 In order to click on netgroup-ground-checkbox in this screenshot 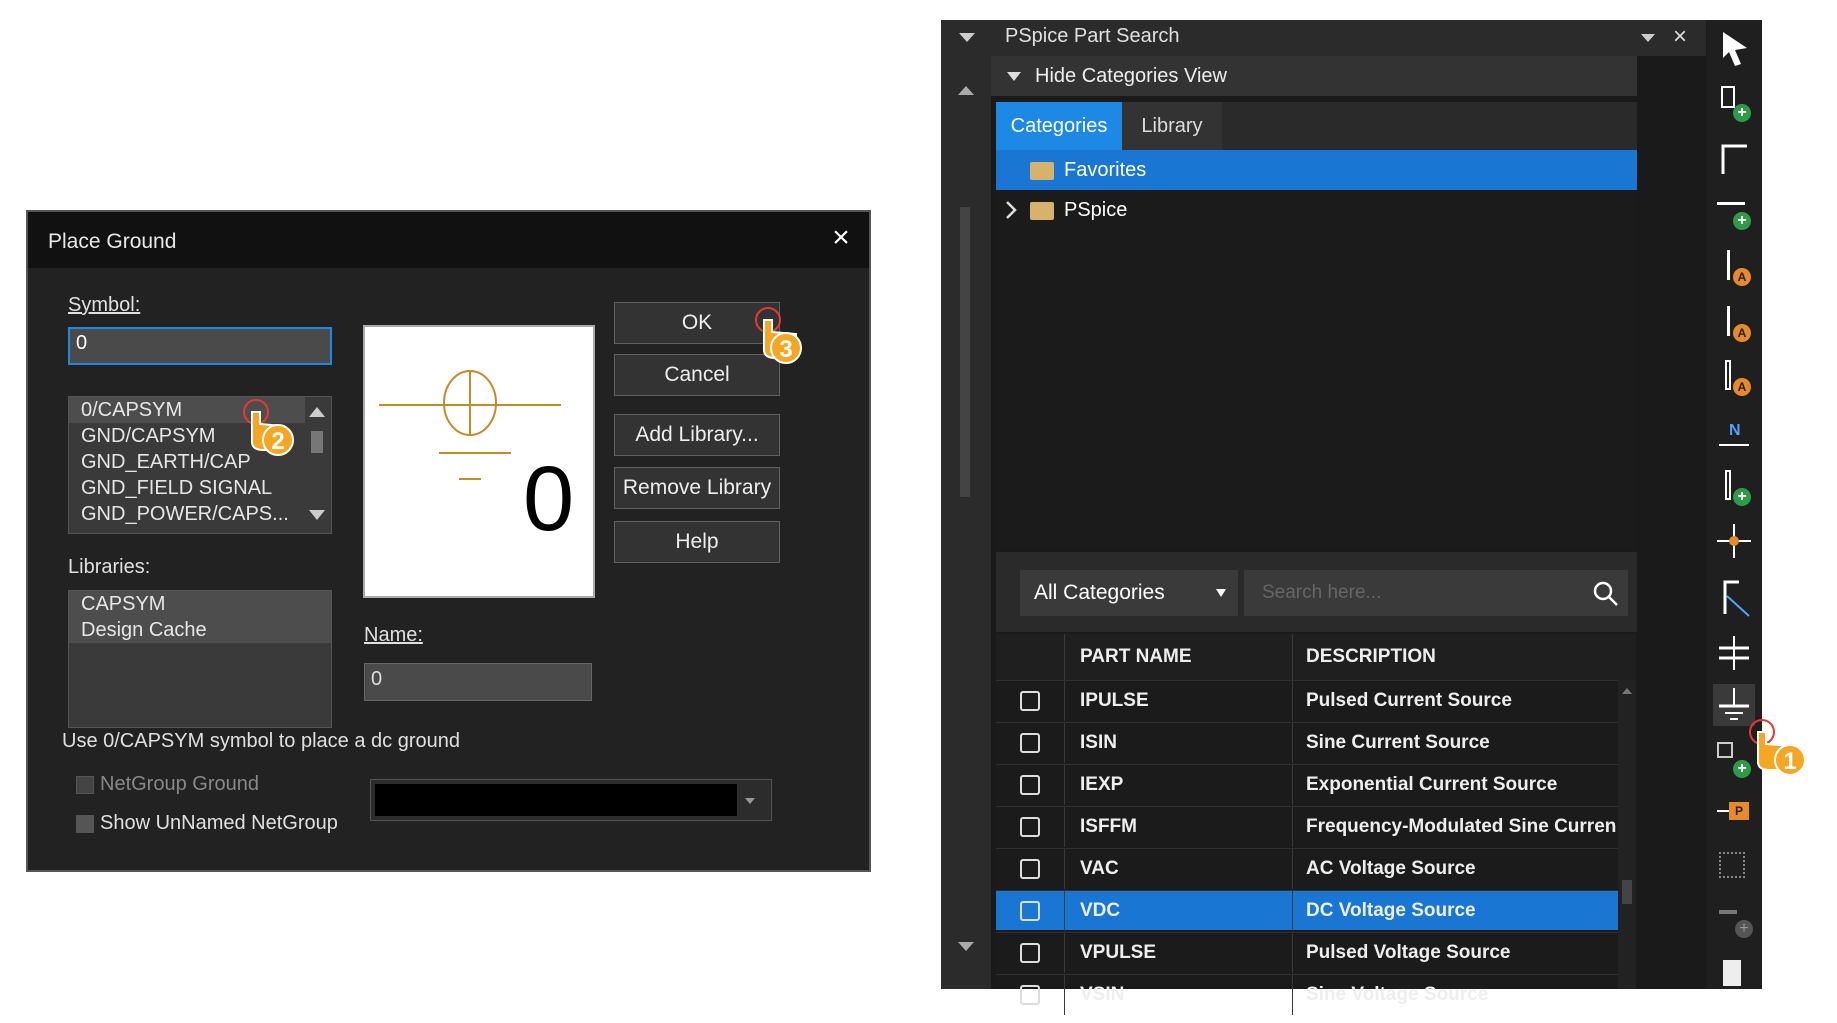, I will do `click(85, 785)`.